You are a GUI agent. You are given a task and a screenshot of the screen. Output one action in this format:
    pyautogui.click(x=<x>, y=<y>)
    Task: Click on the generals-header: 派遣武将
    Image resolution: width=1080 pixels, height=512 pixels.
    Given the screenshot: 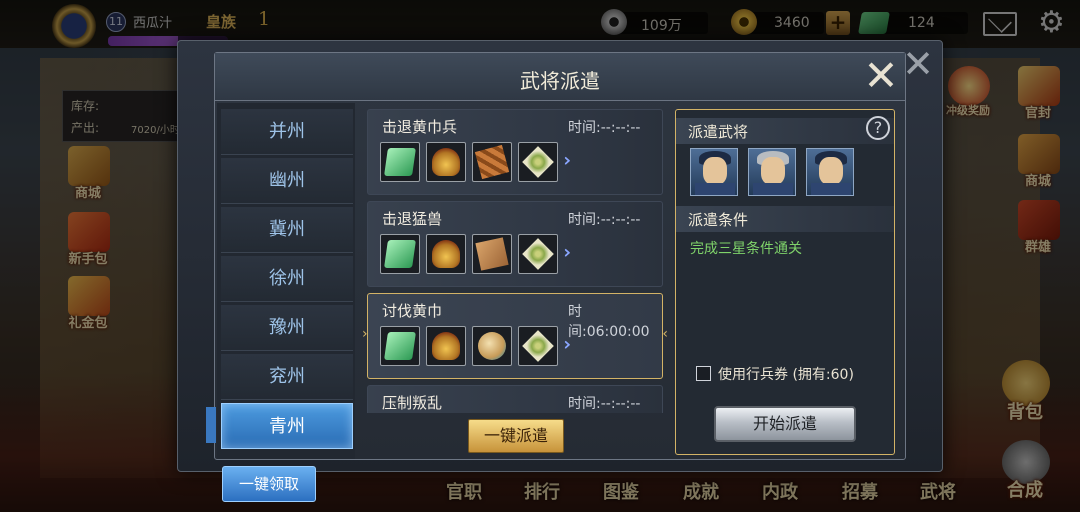 What is the action you would take?
    pyautogui.click(x=785, y=131)
    